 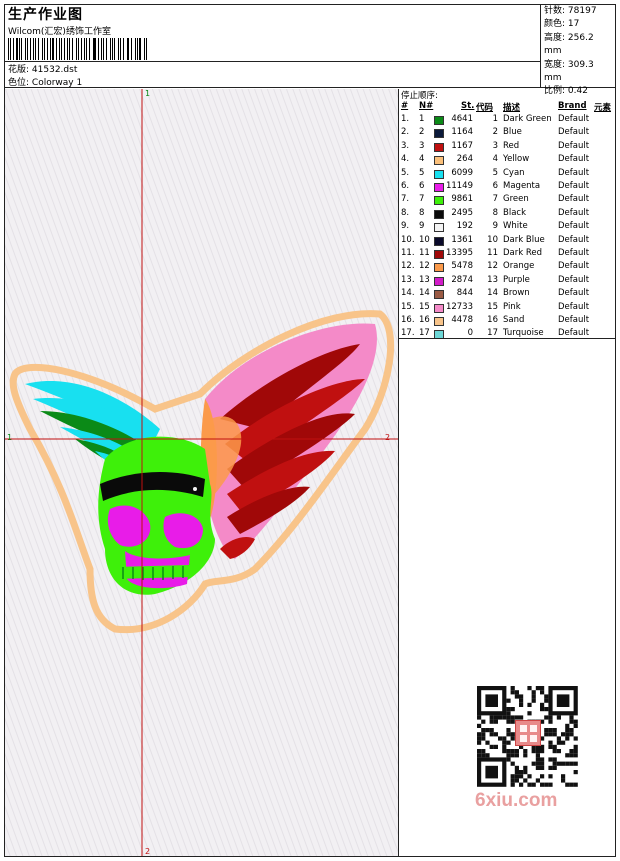 What do you see at coordinates (578, 45) in the screenshot?
I see `stat-height: 高度: 256.2 mm` at bounding box center [578, 45].